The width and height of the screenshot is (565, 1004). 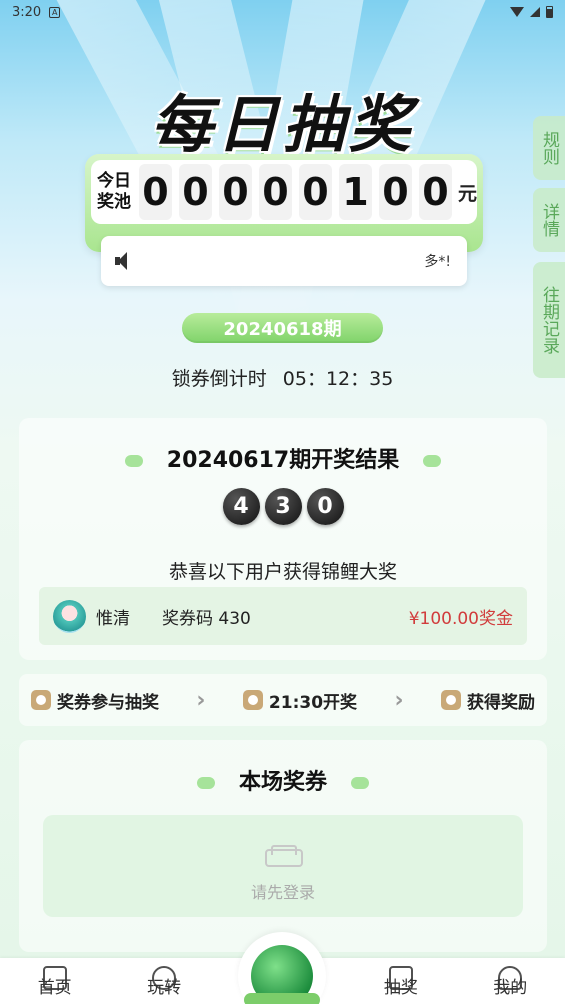 I want to click on wifi-icon, so click(x=517, y=12).